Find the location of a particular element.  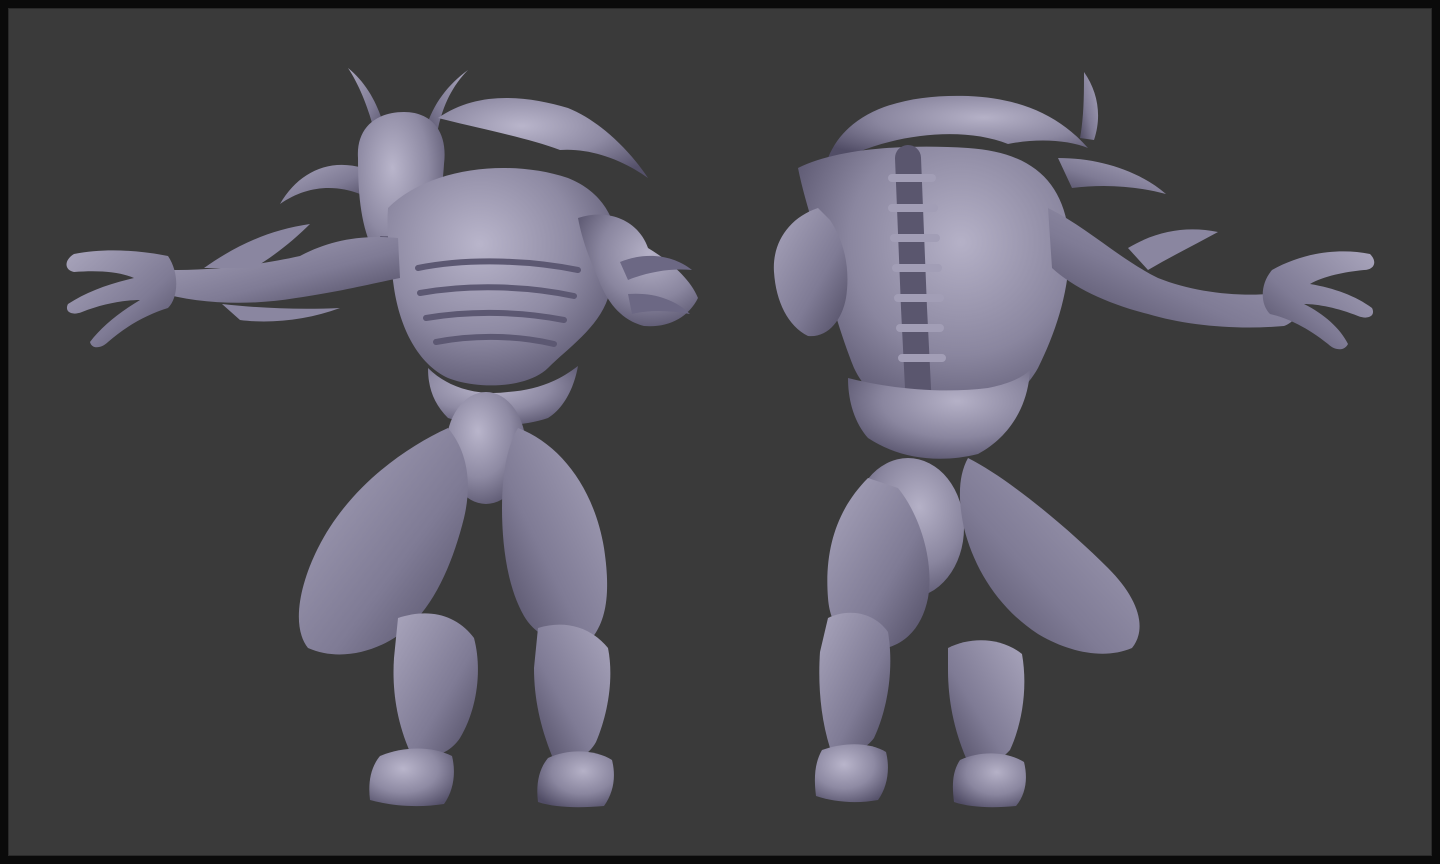

back-hand-right is located at coordinates (1318, 300).